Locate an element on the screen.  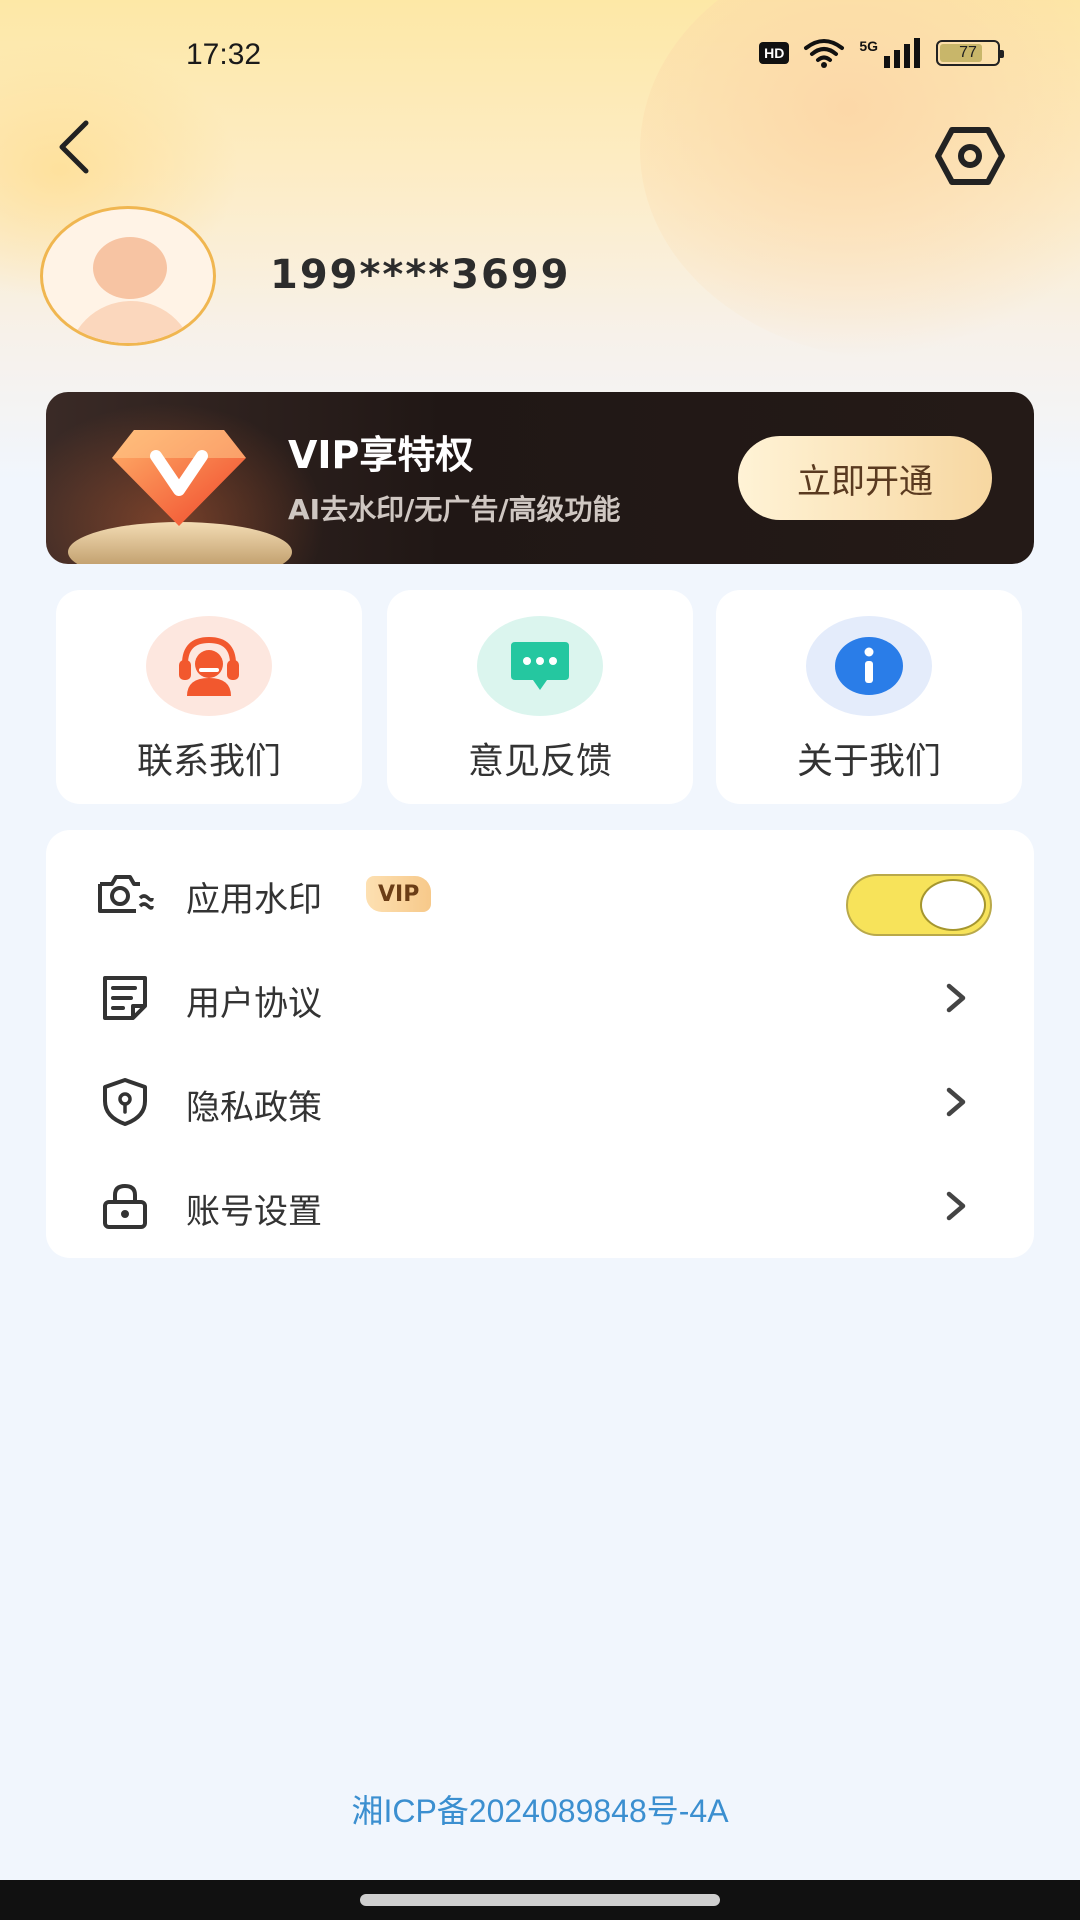
privacy-policy-label: 隐私政策 is located at coordinates (254, 1108).